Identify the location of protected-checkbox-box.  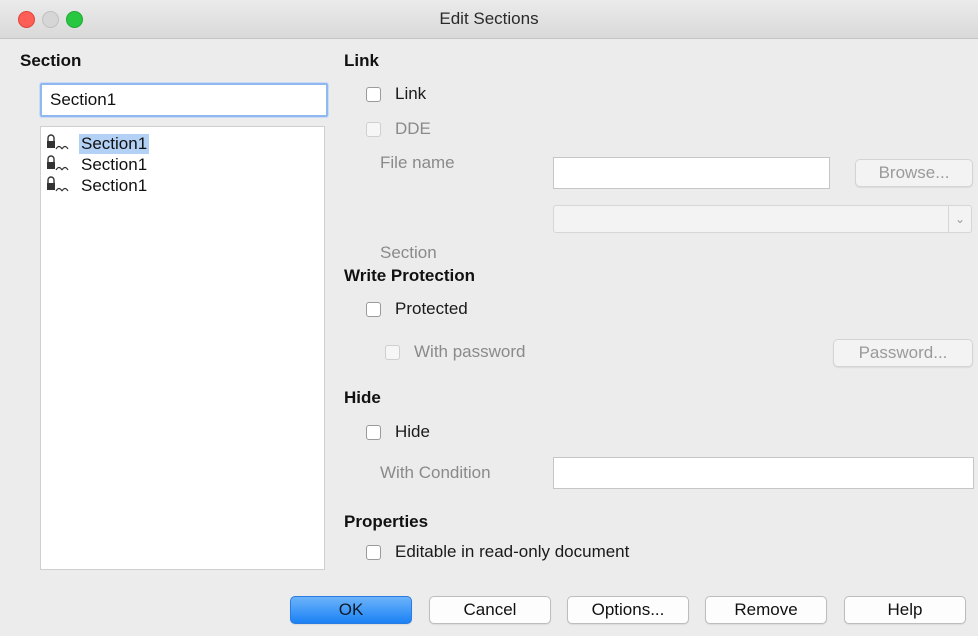
(373, 309).